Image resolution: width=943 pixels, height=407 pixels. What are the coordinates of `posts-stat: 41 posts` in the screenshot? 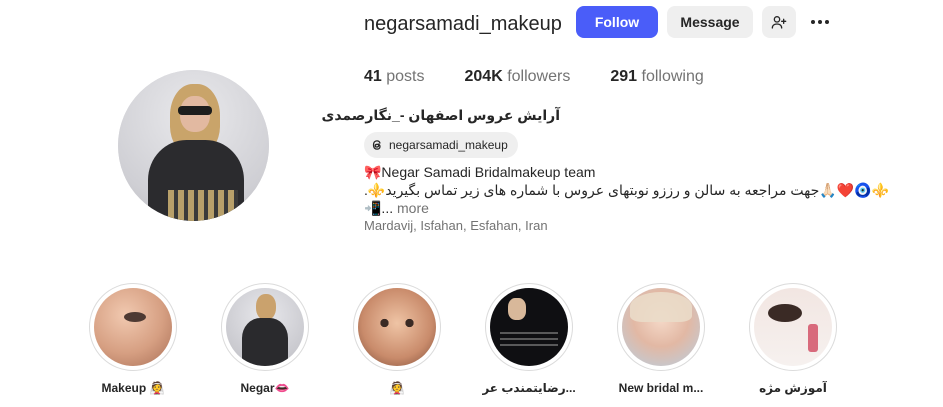 It's located at (394, 77).